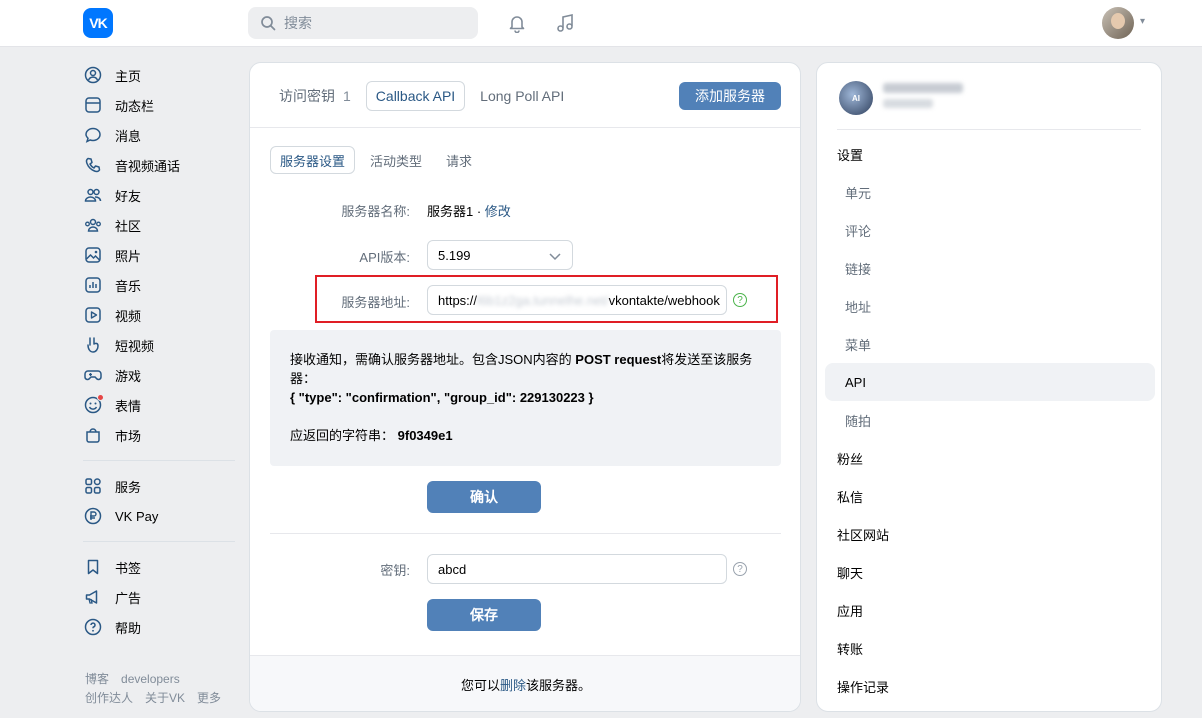  What do you see at coordinates (459, 160) in the screenshot?
I see `subtab-requests: 请求` at bounding box center [459, 160].